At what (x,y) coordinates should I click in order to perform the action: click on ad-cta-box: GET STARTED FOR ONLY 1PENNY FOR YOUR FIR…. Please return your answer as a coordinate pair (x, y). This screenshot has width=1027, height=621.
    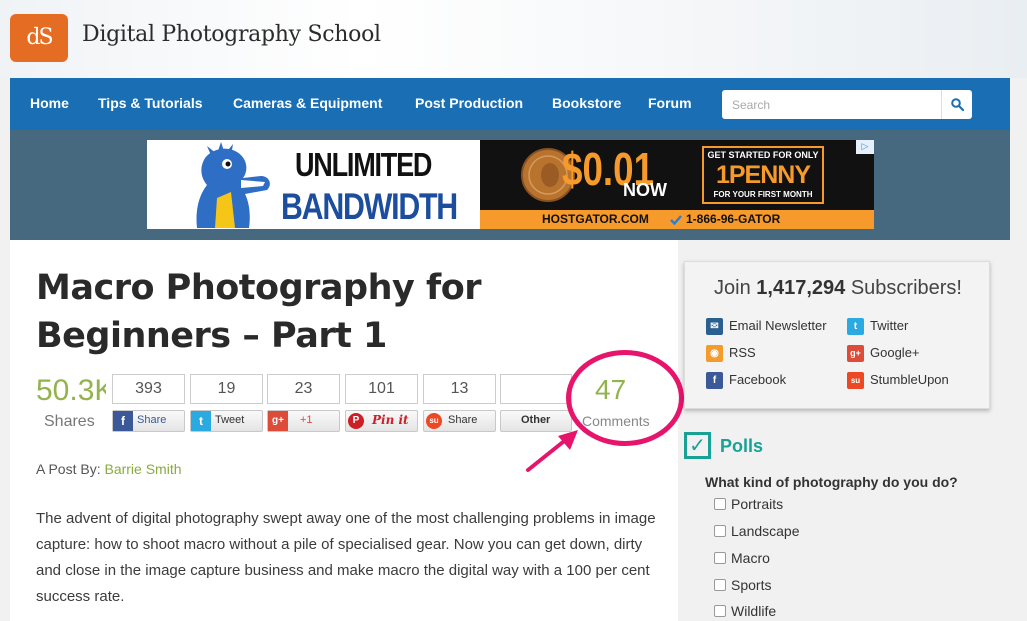
    Looking at the image, I should click on (763, 175).